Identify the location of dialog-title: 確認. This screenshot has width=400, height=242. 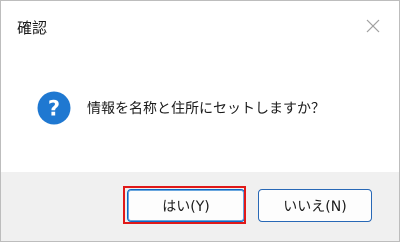
(32, 28).